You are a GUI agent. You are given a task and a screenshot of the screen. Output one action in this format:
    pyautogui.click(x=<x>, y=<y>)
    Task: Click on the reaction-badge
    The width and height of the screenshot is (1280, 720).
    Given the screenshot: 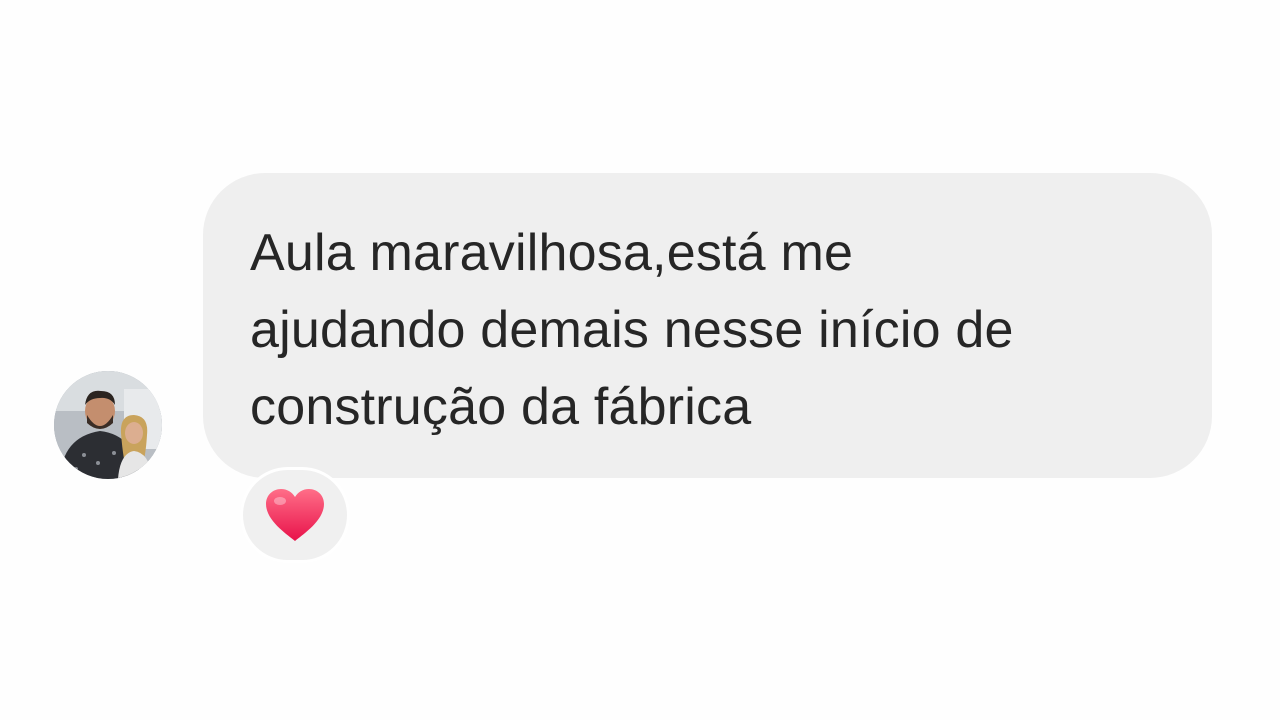 What is the action you would take?
    pyautogui.click(x=295, y=515)
    